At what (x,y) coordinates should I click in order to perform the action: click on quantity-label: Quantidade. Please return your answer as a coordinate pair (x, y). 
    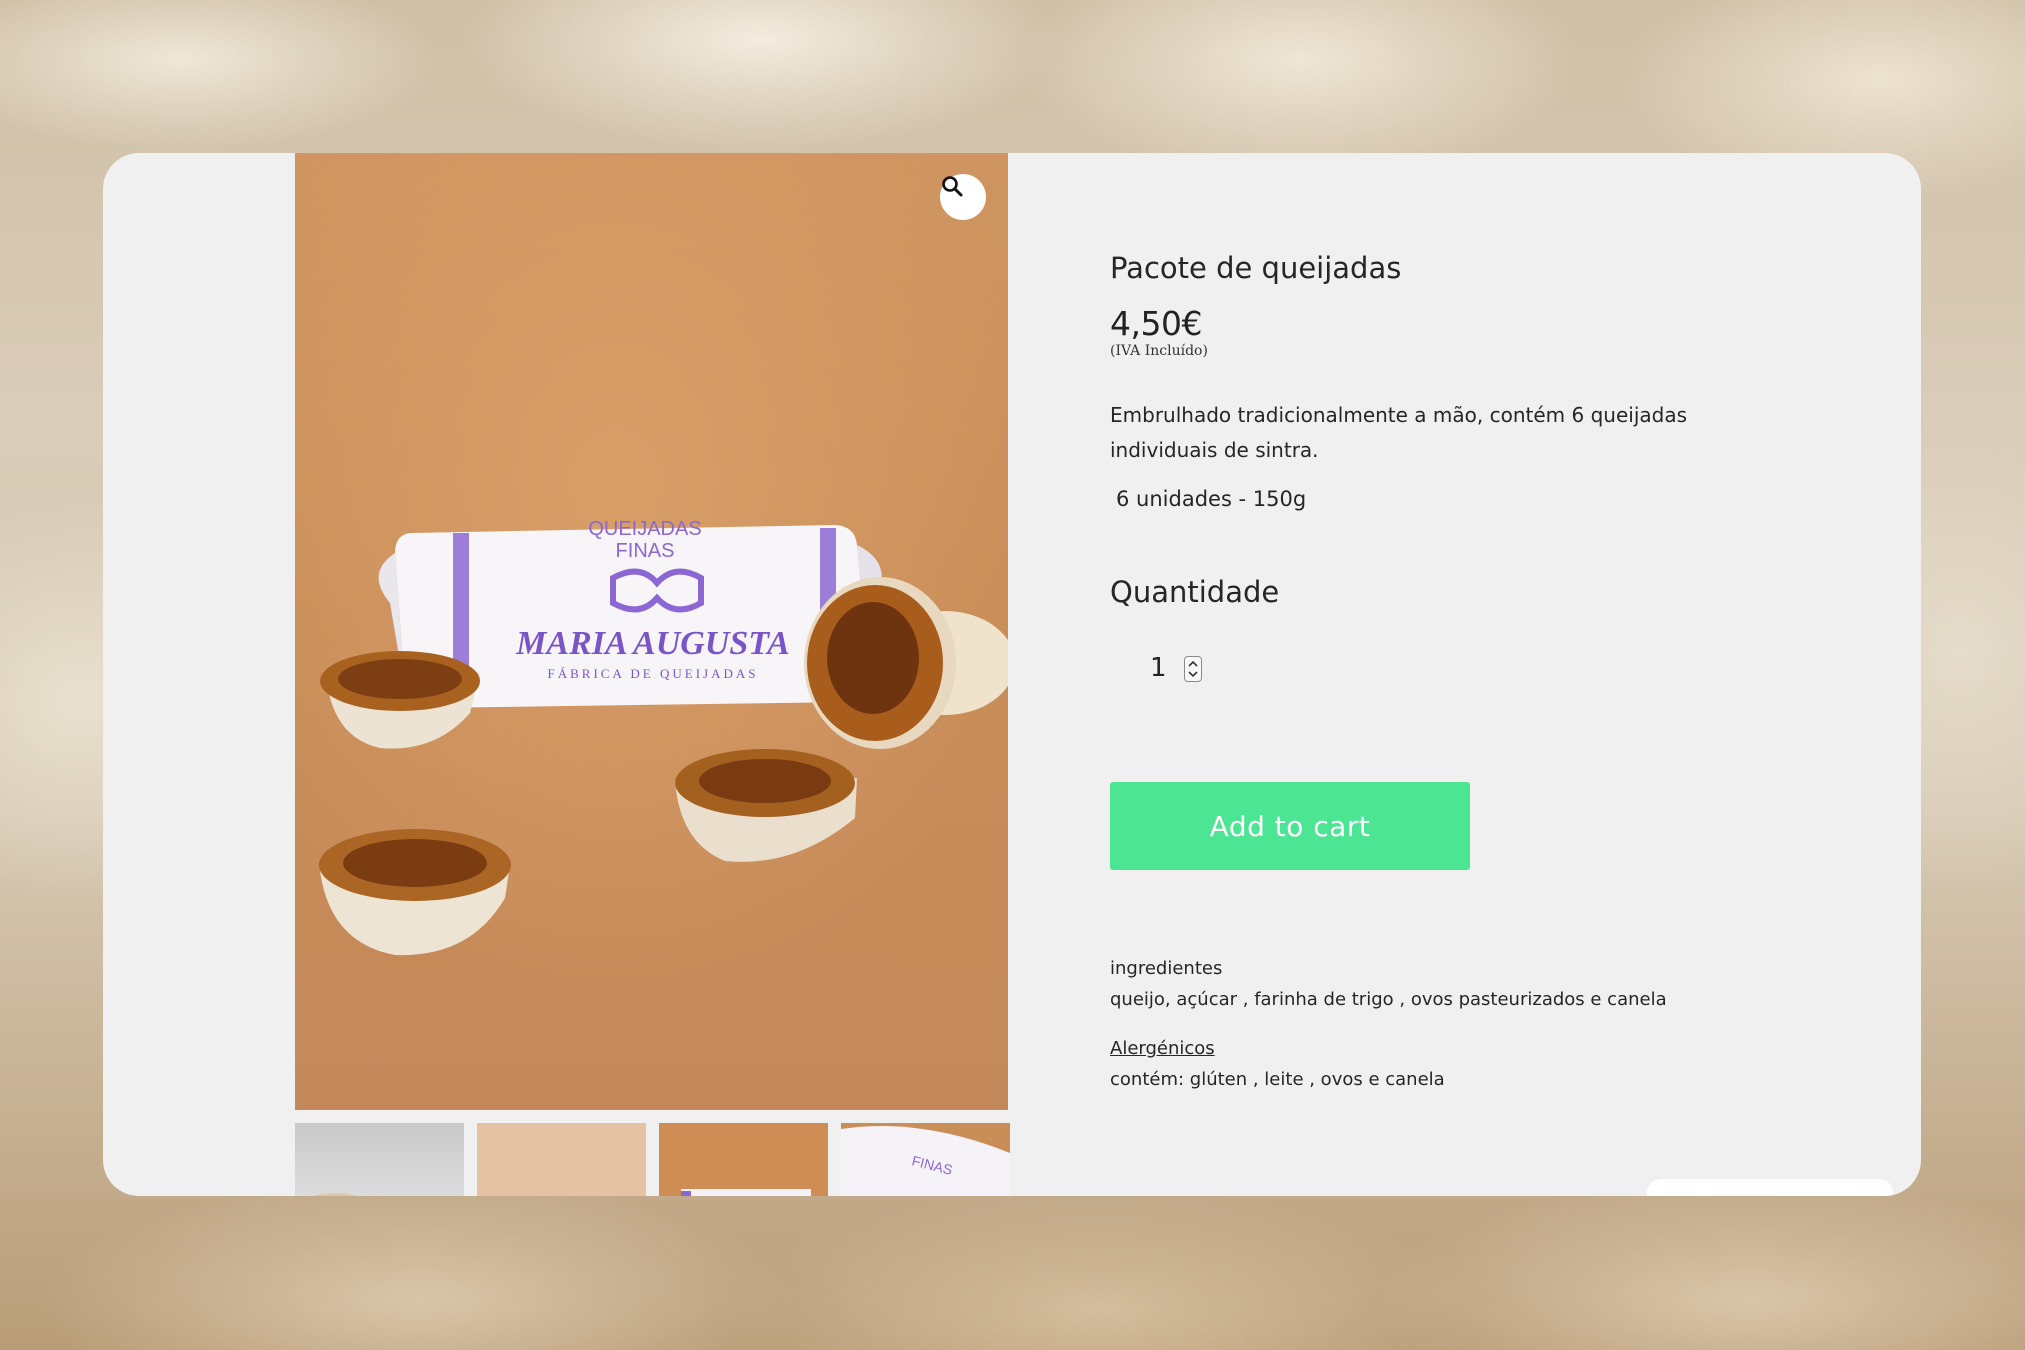
    Looking at the image, I should click on (1195, 592).